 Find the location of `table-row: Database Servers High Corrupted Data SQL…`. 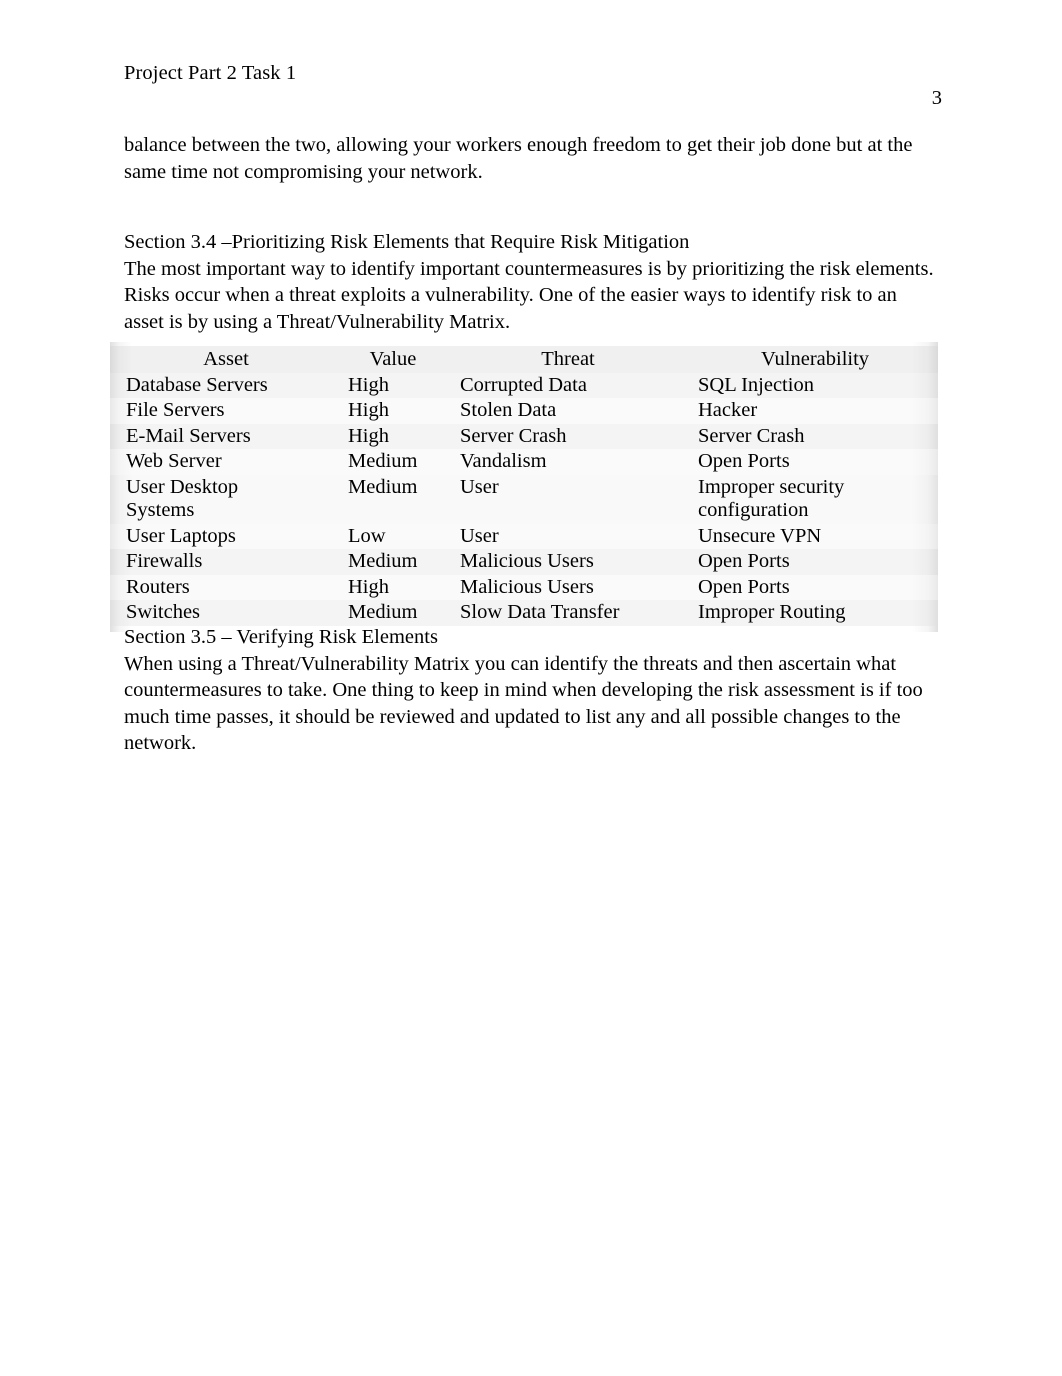

table-row: Database Servers High Corrupted Data SQL… is located at coordinates (524, 385).